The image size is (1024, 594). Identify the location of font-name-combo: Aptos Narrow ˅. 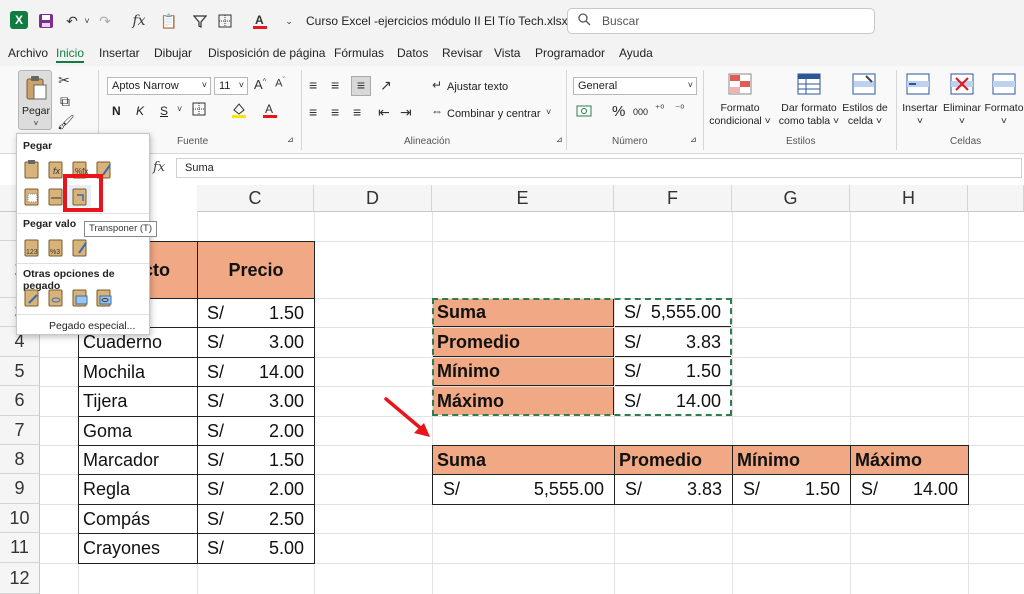
(159, 86).